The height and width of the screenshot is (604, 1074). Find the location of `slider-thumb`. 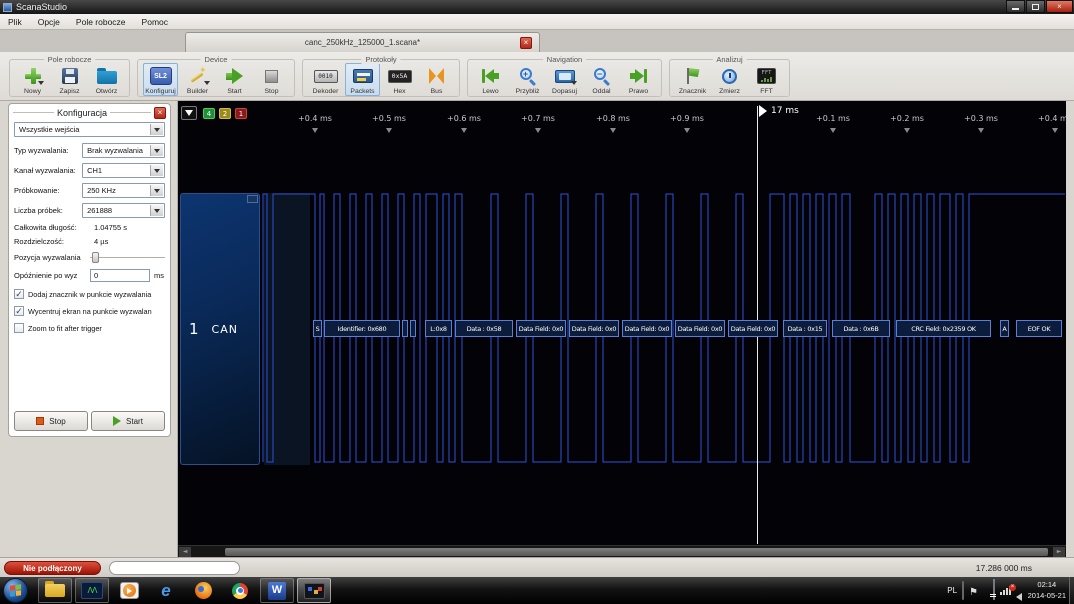

slider-thumb is located at coordinates (95, 257).